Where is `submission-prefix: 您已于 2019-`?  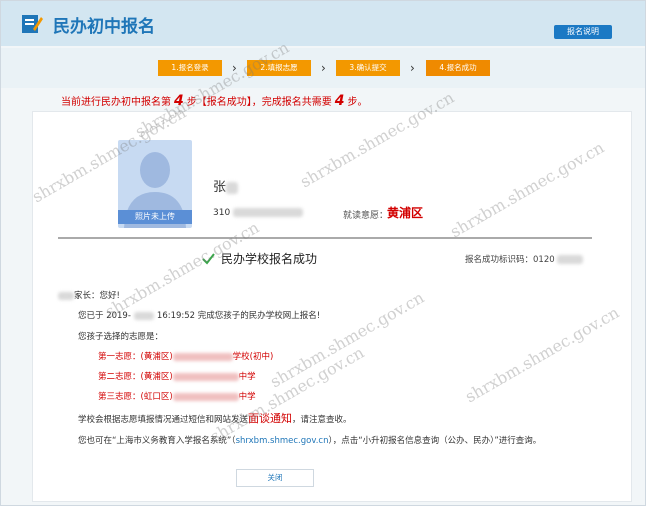
submission-prefix: 您已于 2019- is located at coordinates (104, 316).